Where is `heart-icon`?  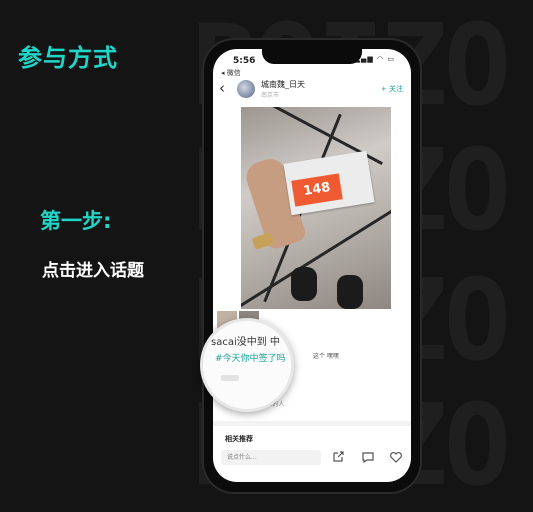 heart-icon is located at coordinates (396, 457).